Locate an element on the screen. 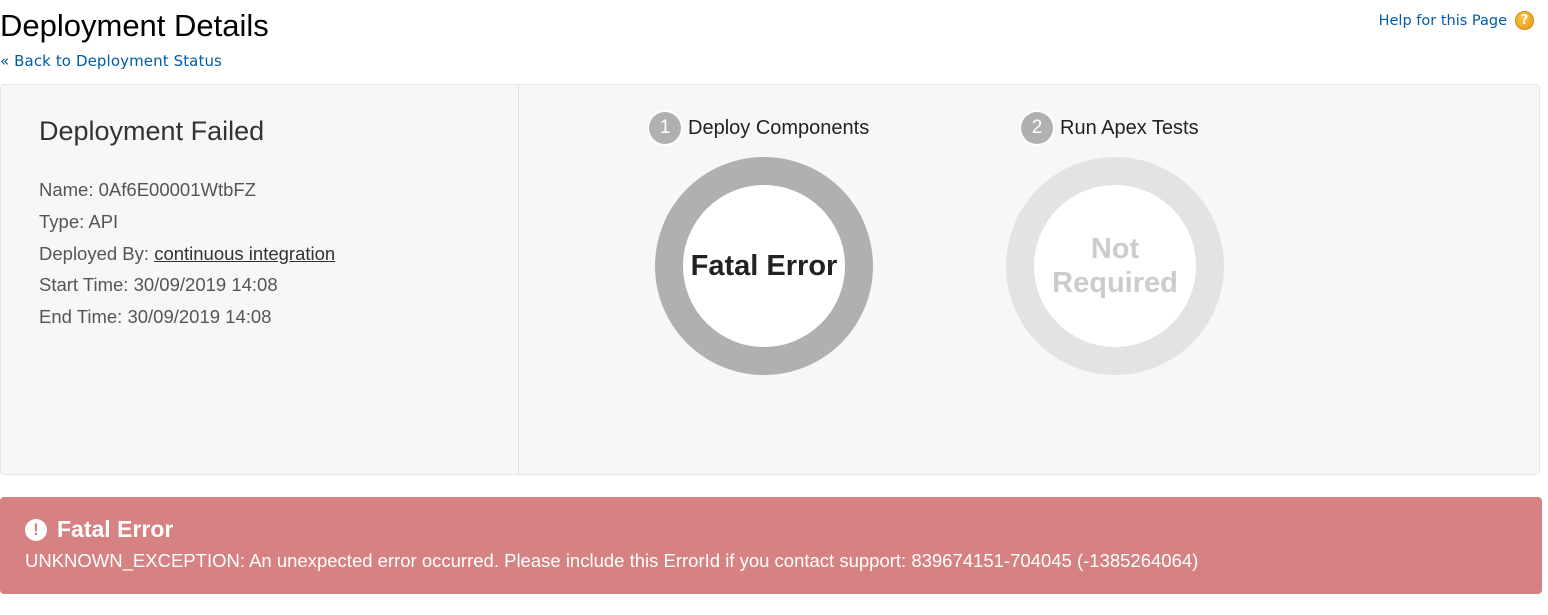 This screenshot has width=1548, height=615. stage-label: Deploy Components is located at coordinates (779, 127).